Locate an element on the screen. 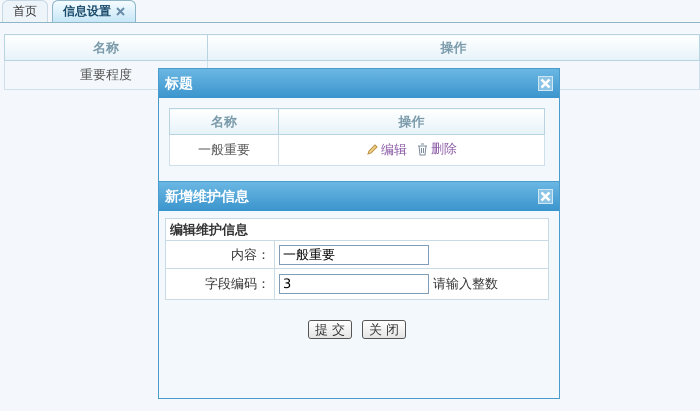  input-field: 3 is located at coordinates (354, 284).